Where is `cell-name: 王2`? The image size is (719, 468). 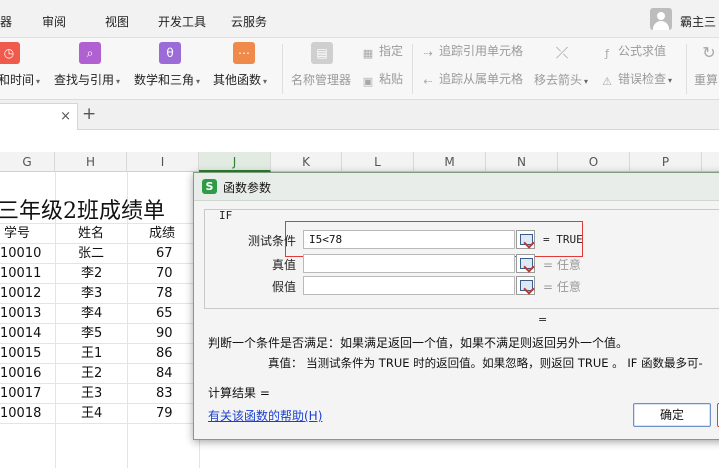 cell-name: 王2 is located at coordinates (91, 374).